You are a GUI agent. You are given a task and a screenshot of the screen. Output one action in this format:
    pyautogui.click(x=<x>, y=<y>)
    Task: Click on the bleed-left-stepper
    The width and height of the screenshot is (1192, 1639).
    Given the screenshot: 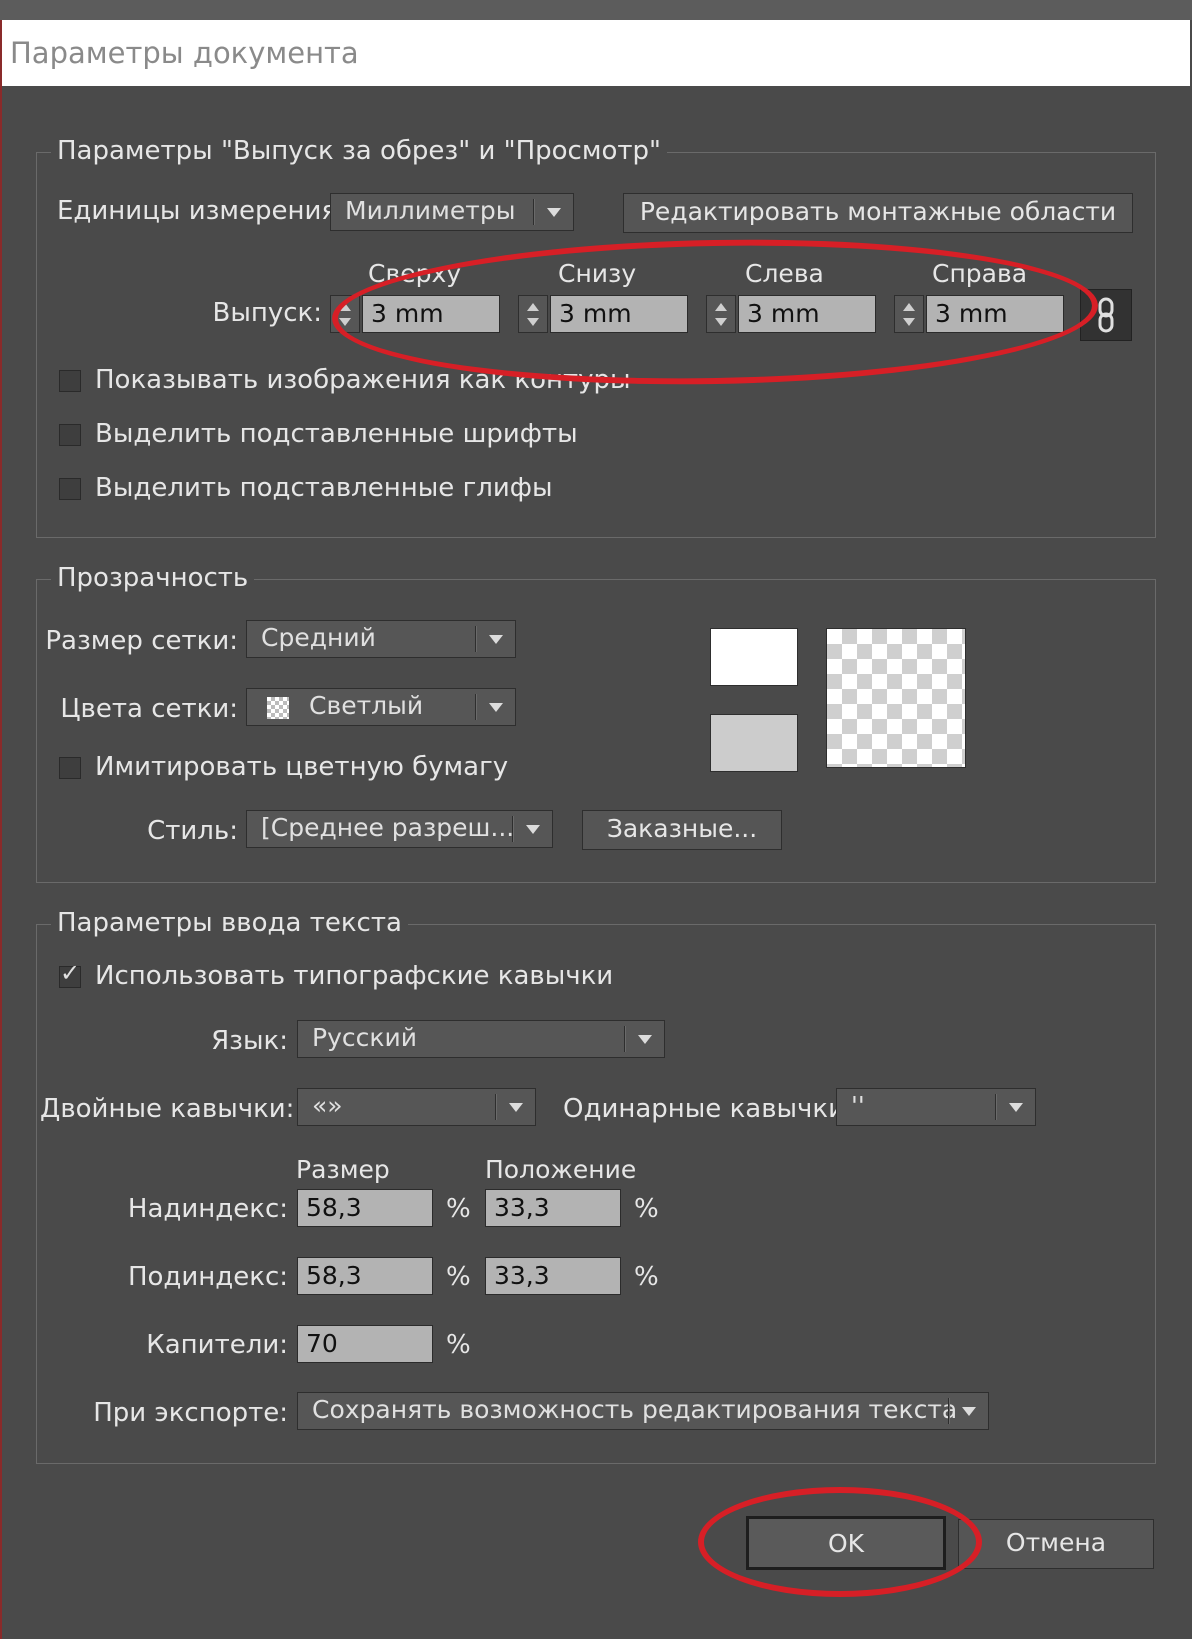 What is the action you would take?
    pyautogui.click(x=721, y=314)
    